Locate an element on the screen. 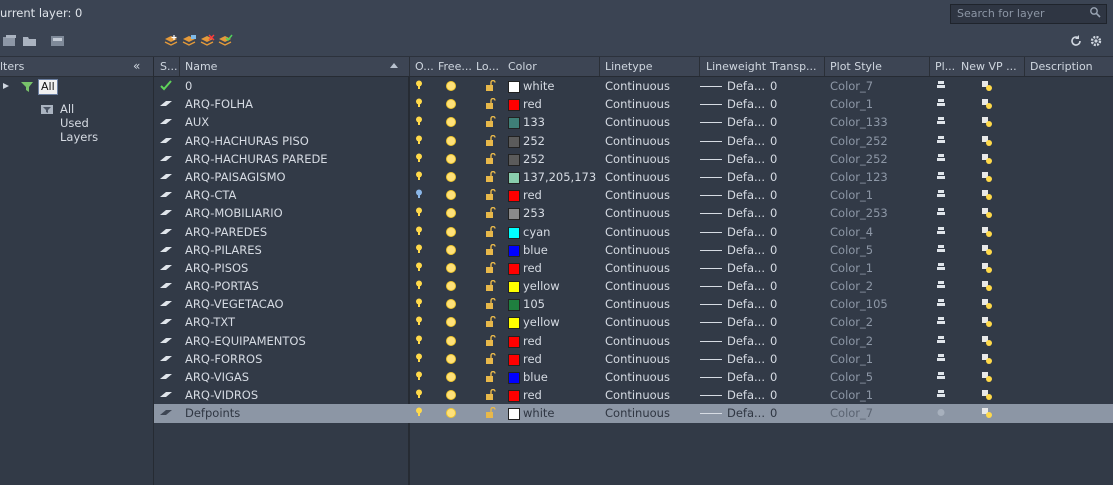  table-row: AUX 133 Continuous Defa... 0 Color_133 is located at coordinates (633, 122).